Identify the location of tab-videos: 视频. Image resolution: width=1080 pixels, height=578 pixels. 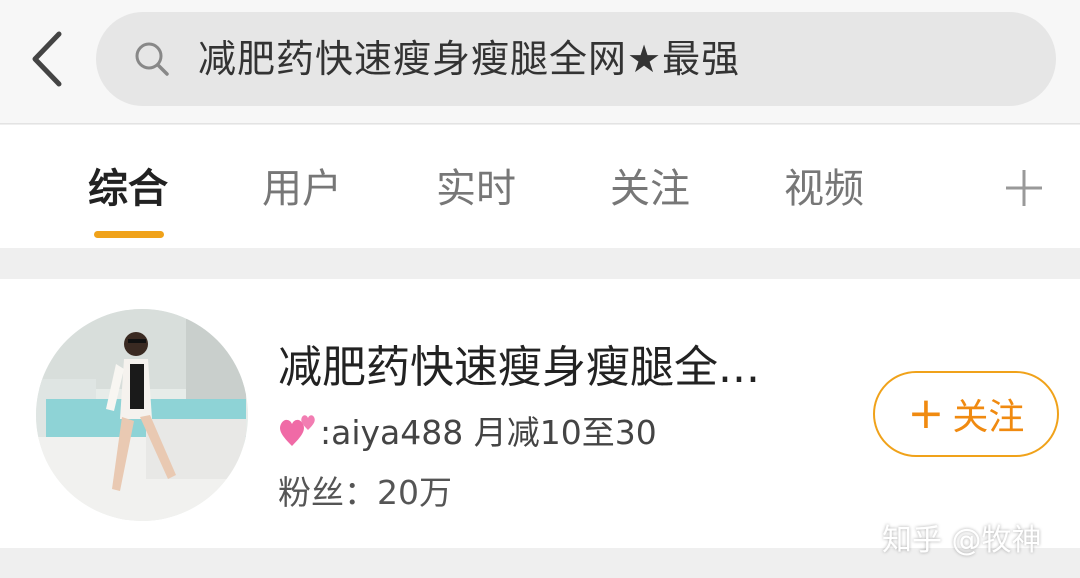
(824, 186).